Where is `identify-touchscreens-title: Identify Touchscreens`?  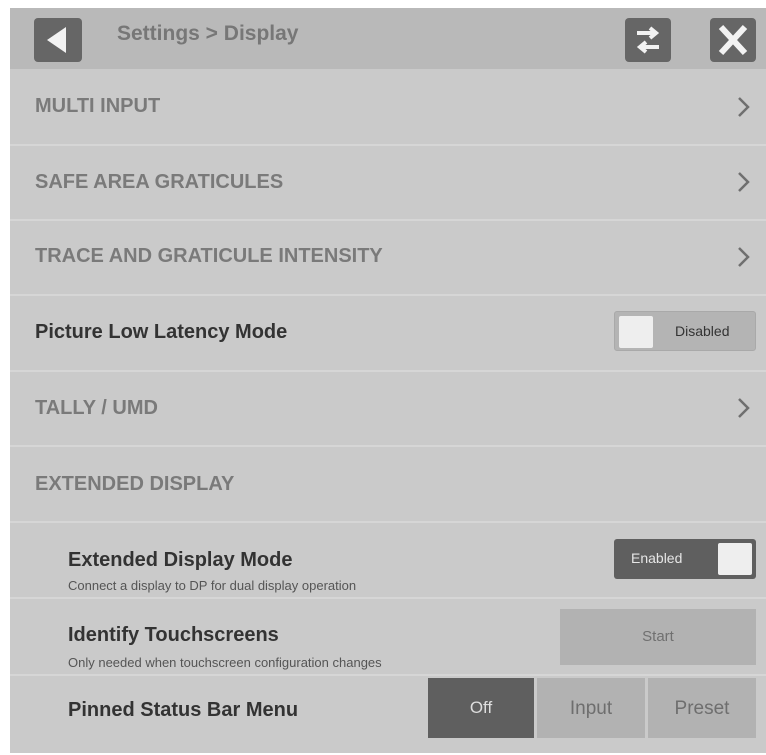
identify-touchscreens-title: Identify Touchscreens is located at coordinates (173, 635).